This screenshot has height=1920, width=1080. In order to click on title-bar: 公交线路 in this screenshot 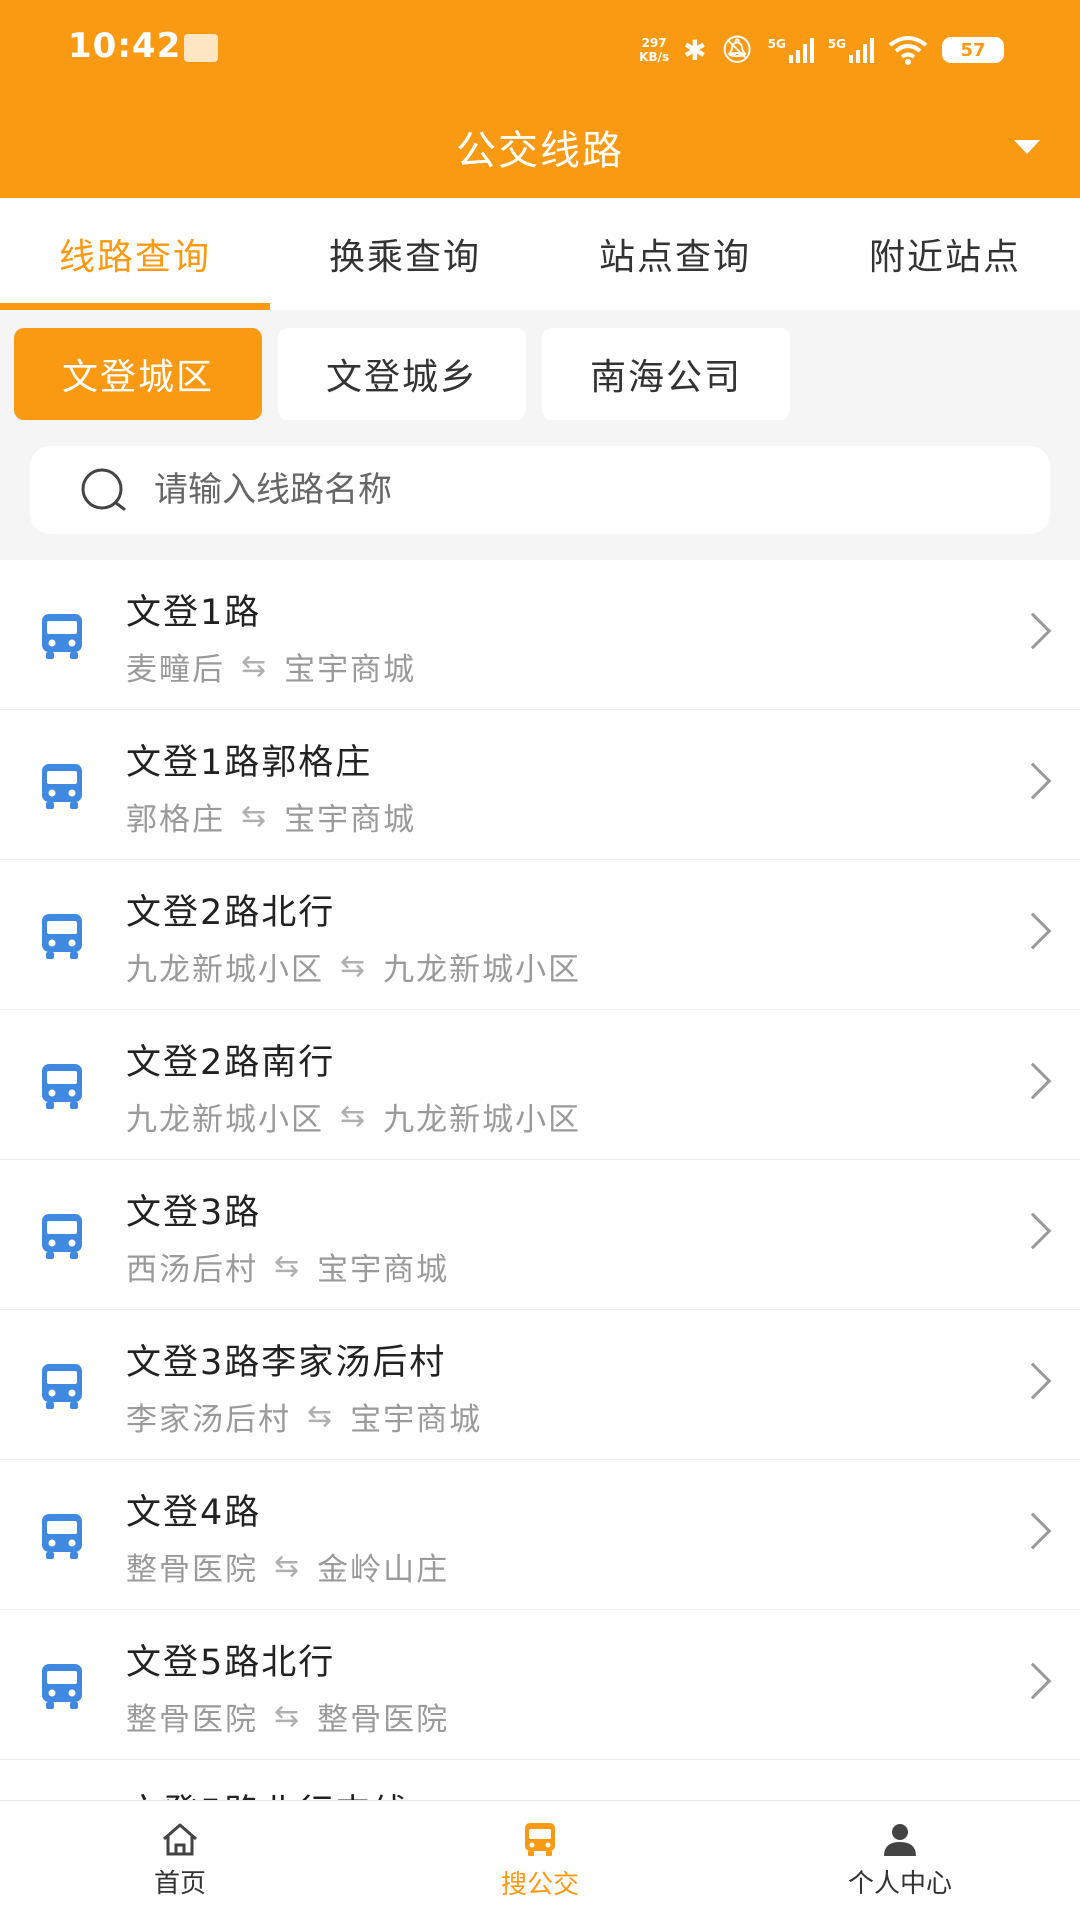, I will do `click(540, 147)`.